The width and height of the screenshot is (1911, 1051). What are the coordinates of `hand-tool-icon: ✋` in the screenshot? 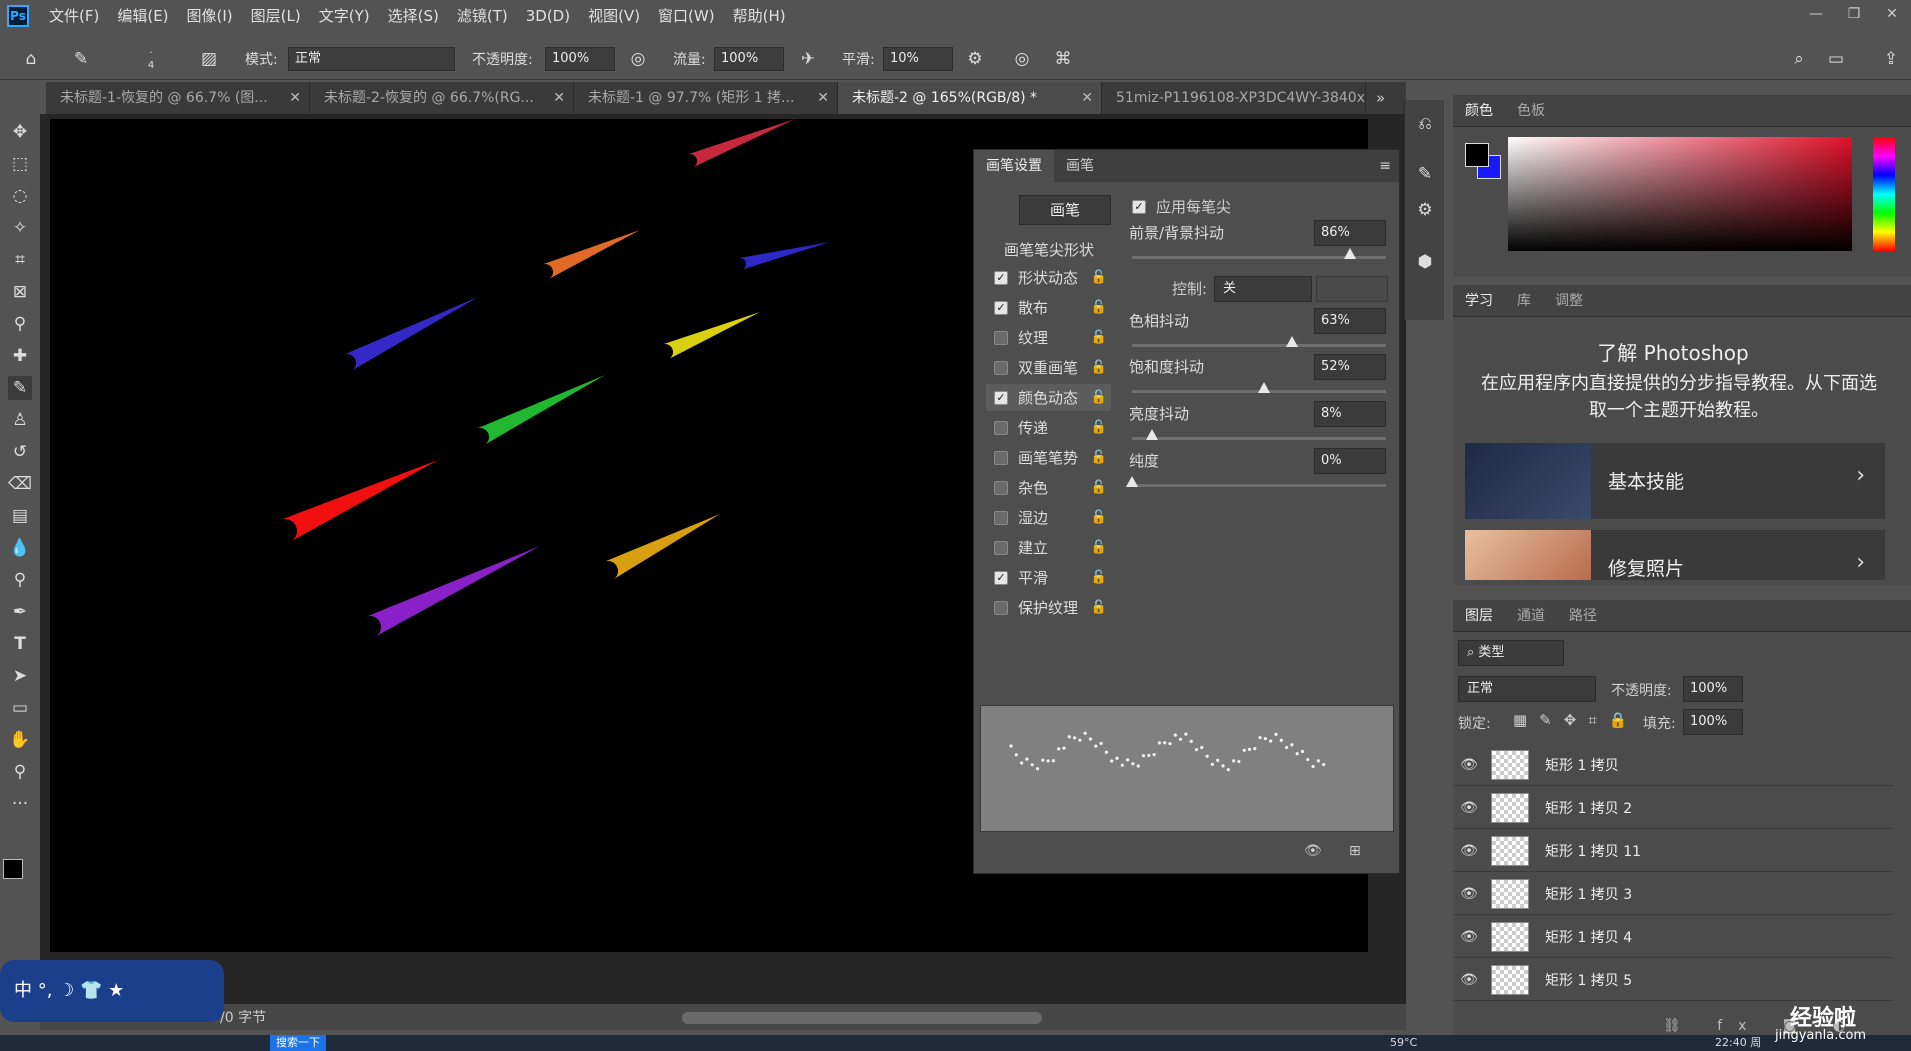 It's located at (20, 740).